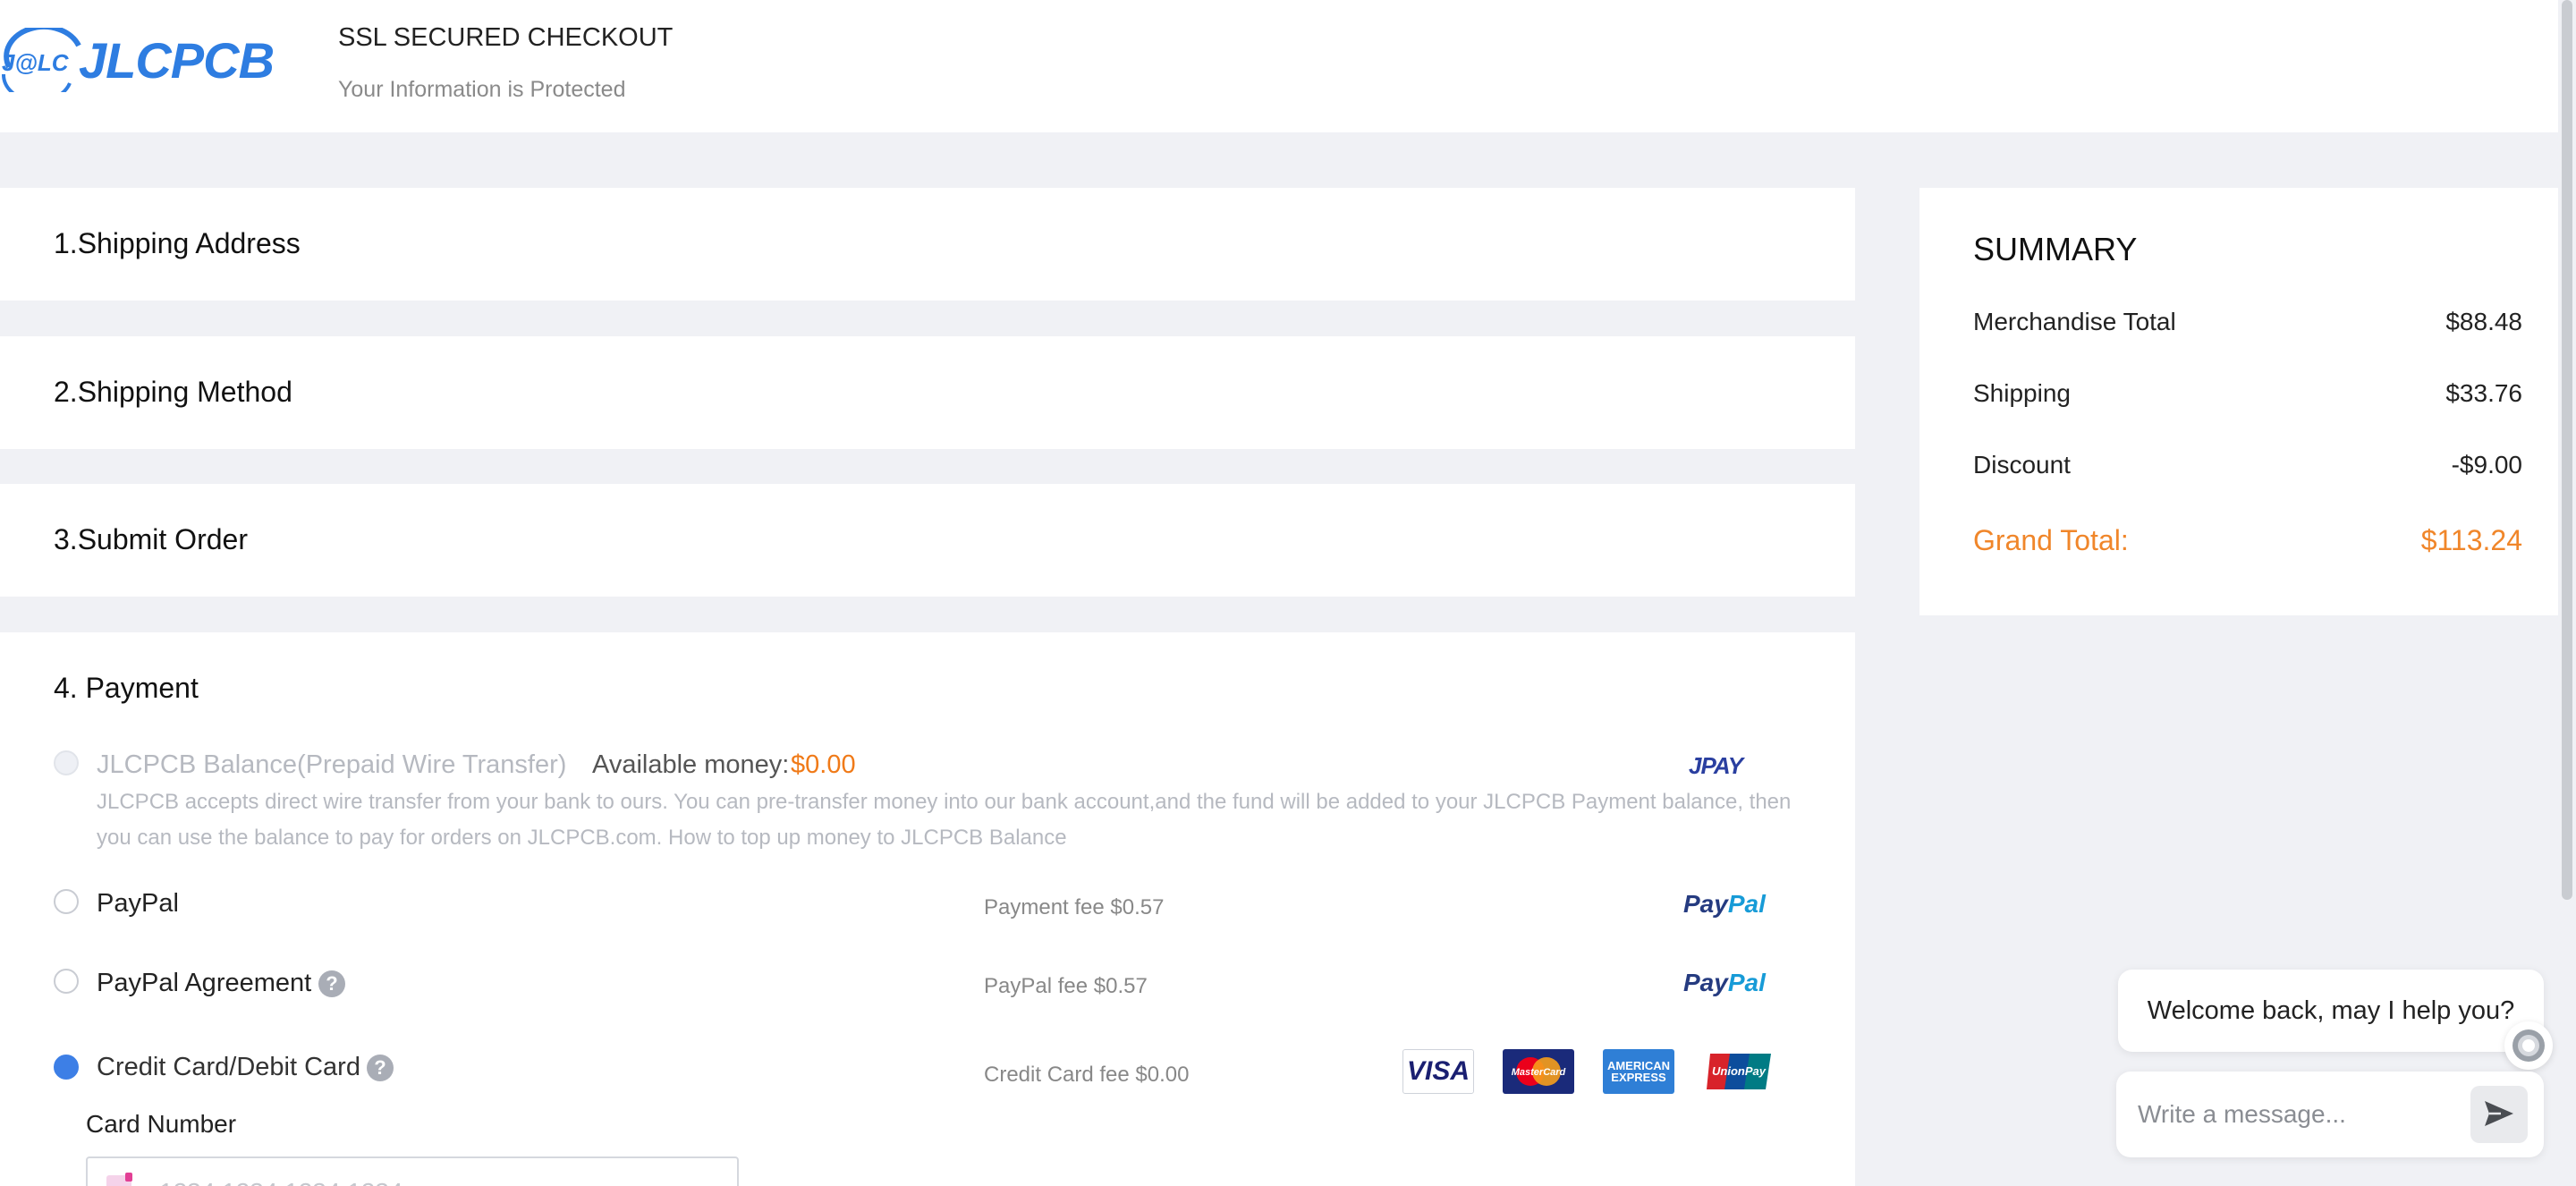  I want to click on step-shipping-method: 2.Shipping Method, so click(927, 392).